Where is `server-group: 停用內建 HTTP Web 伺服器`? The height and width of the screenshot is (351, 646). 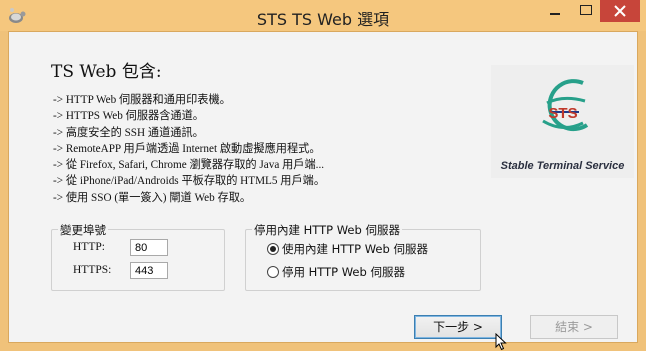
server-group: 停用內建 HTTP Web 伺服器 is located at coordinates (363, 256).